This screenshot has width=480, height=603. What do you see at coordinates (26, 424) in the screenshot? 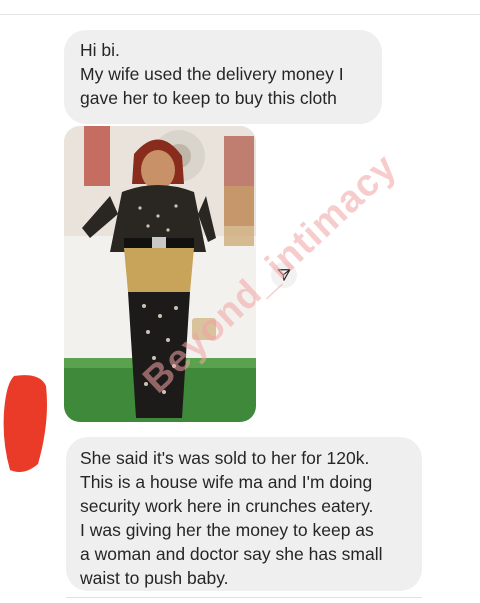
I see `red-brush-mark` at bounding box center [26, 424].